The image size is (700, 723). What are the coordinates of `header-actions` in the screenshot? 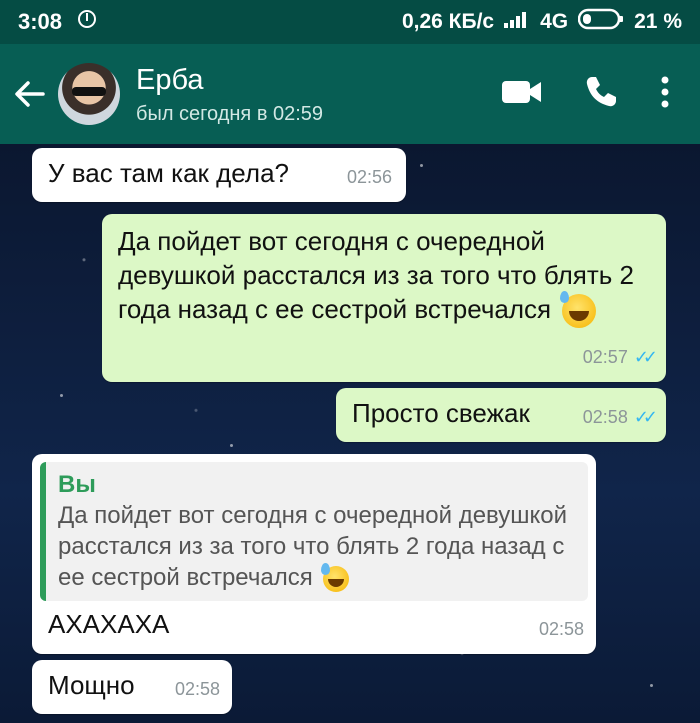 It's located at (586, 94).